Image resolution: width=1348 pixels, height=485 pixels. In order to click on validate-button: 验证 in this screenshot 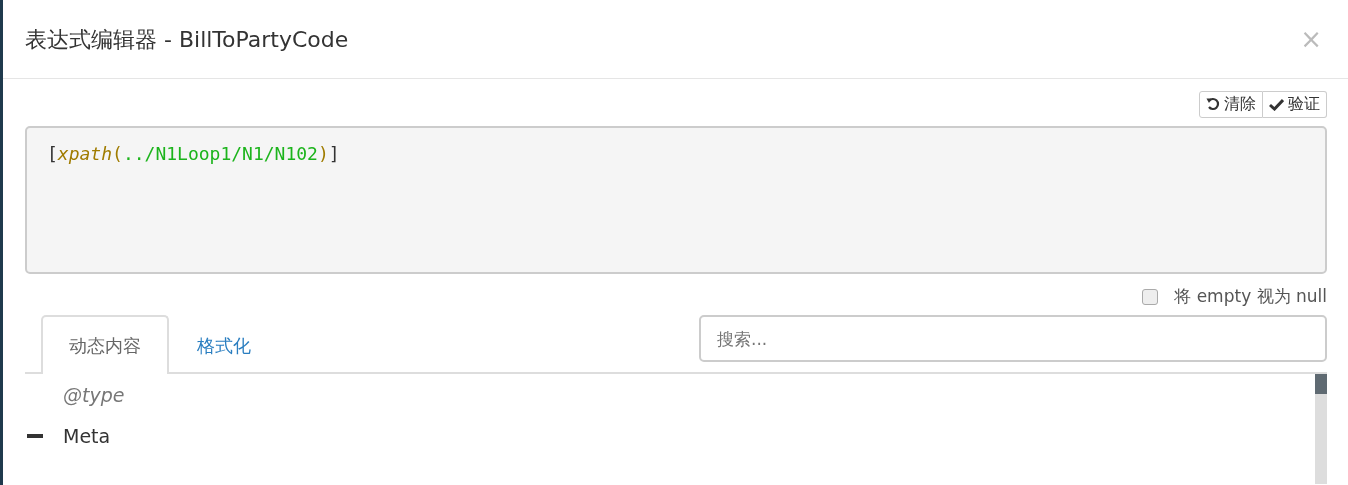, I will do `click(1295, 104)`.